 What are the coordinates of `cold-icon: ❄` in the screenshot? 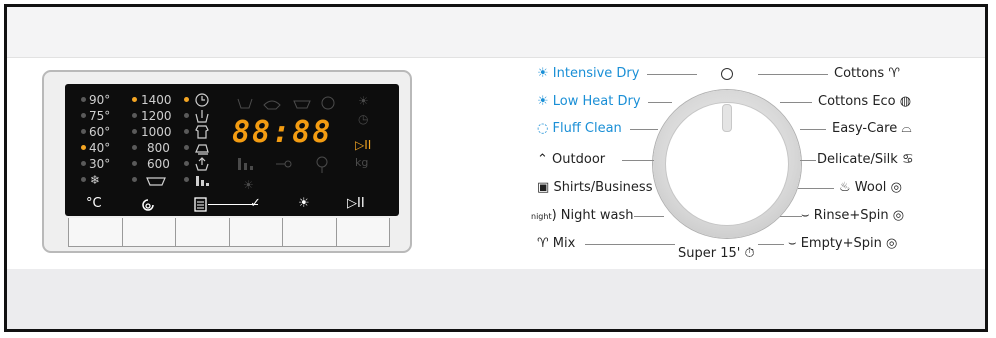 It's located at (95, 180).